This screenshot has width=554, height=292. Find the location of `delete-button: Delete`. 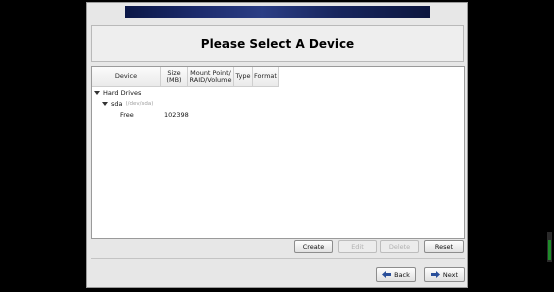

delete-button: Delete is located at coordinates (399, 246).